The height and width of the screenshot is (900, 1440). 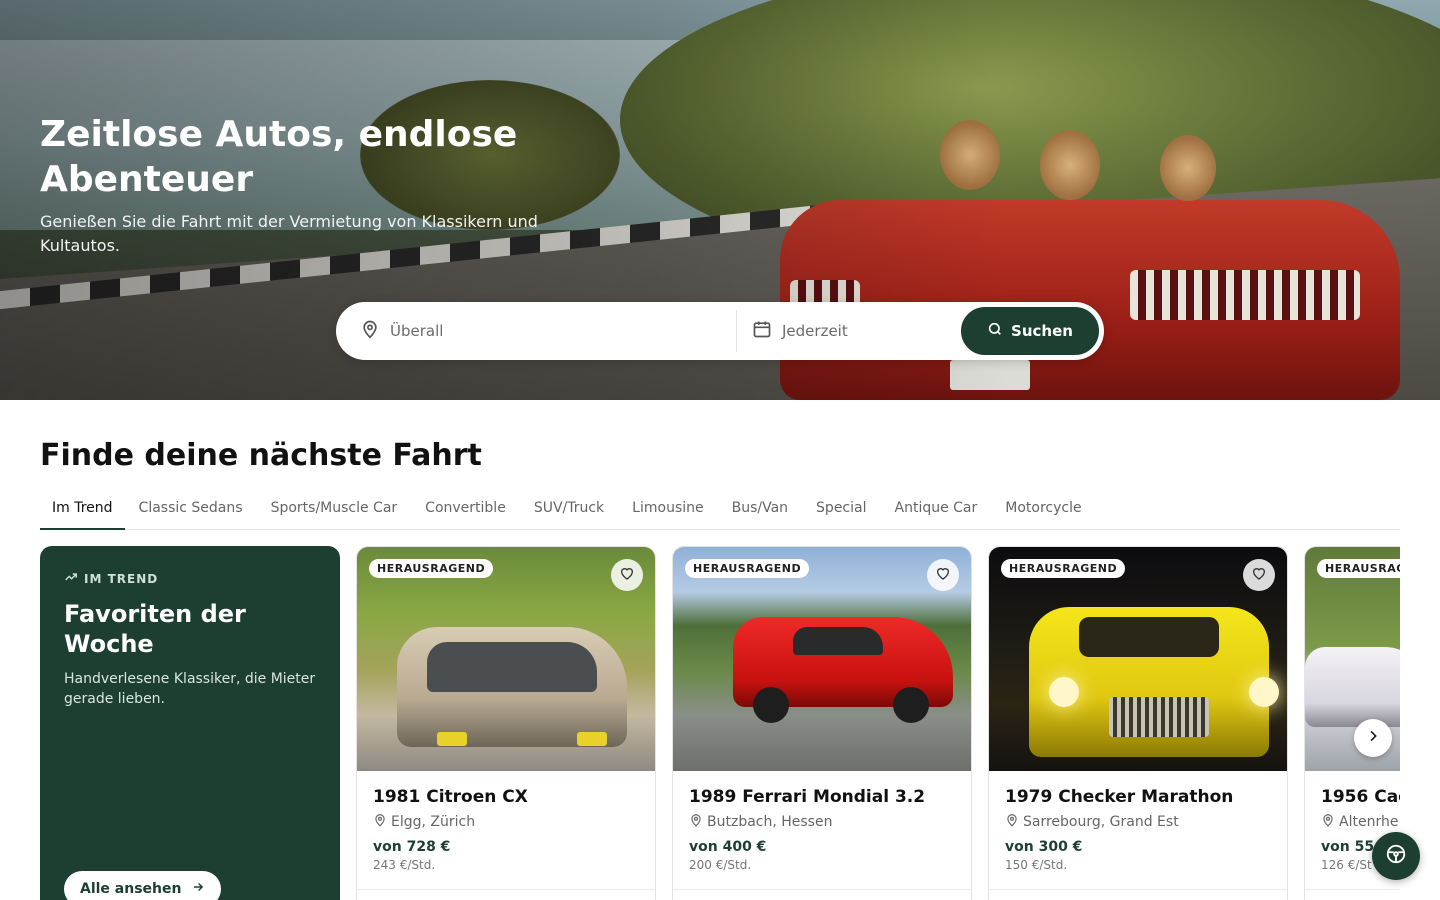 What do you see at coordinates (424, 822) in the screenshot?
I see `car-location: Elgg, Zürich` at bounding box center [424, 822].